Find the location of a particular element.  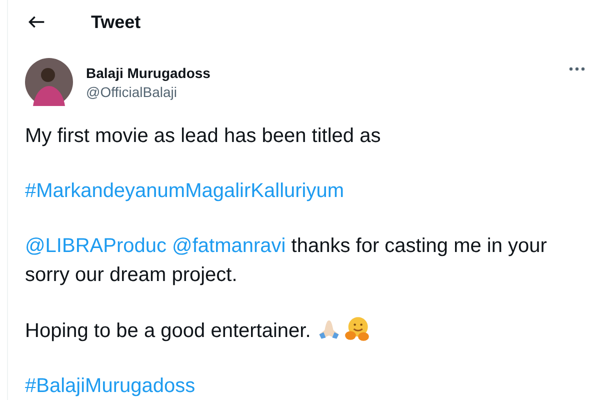

more-options-icon is located at coordinates (577, 69).